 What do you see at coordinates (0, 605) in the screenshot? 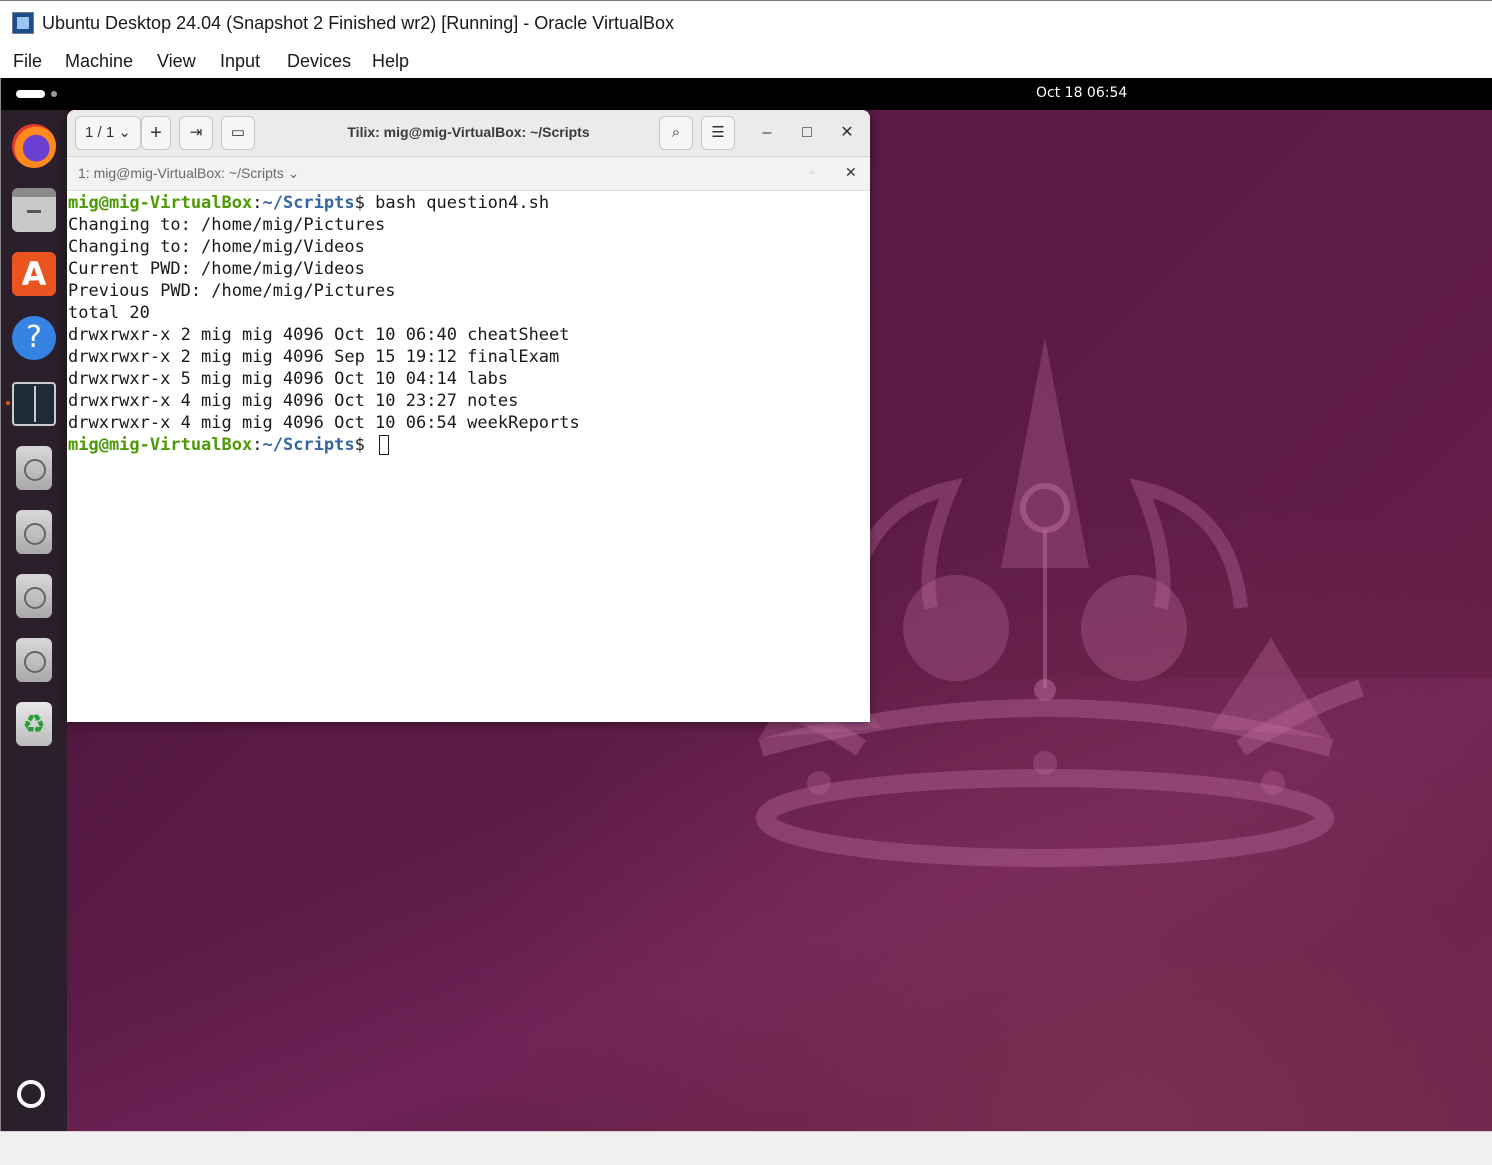
I see `host-border` at bounding box center [0, 605].